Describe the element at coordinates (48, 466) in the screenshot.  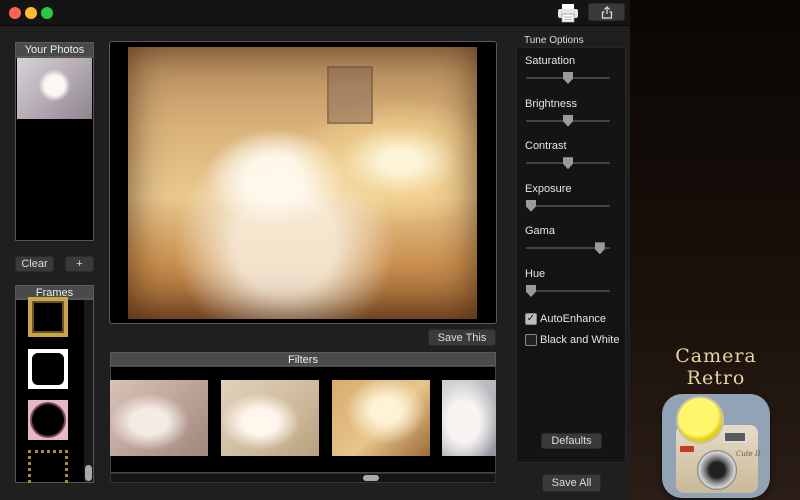
I see `frame-gold-filigree` at that location.